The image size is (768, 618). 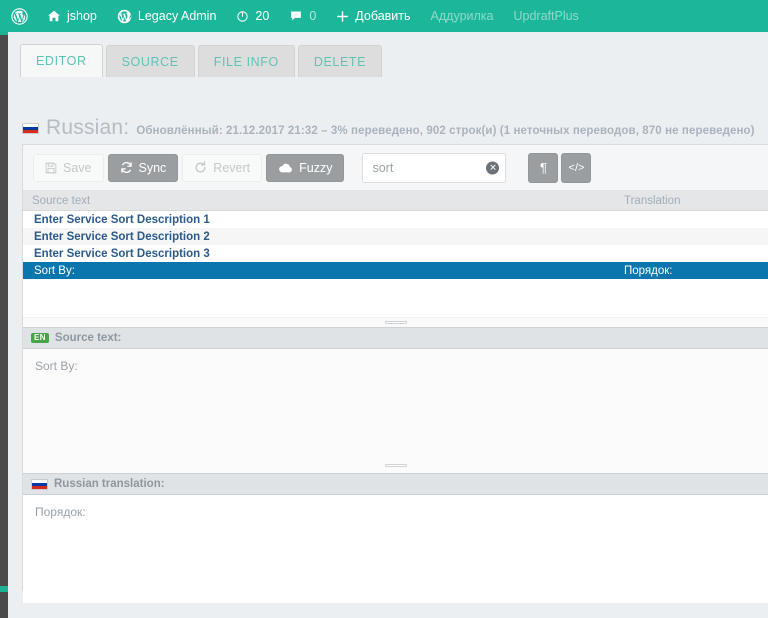 I want to click on save-button: Save, so click(x=68, y=167).